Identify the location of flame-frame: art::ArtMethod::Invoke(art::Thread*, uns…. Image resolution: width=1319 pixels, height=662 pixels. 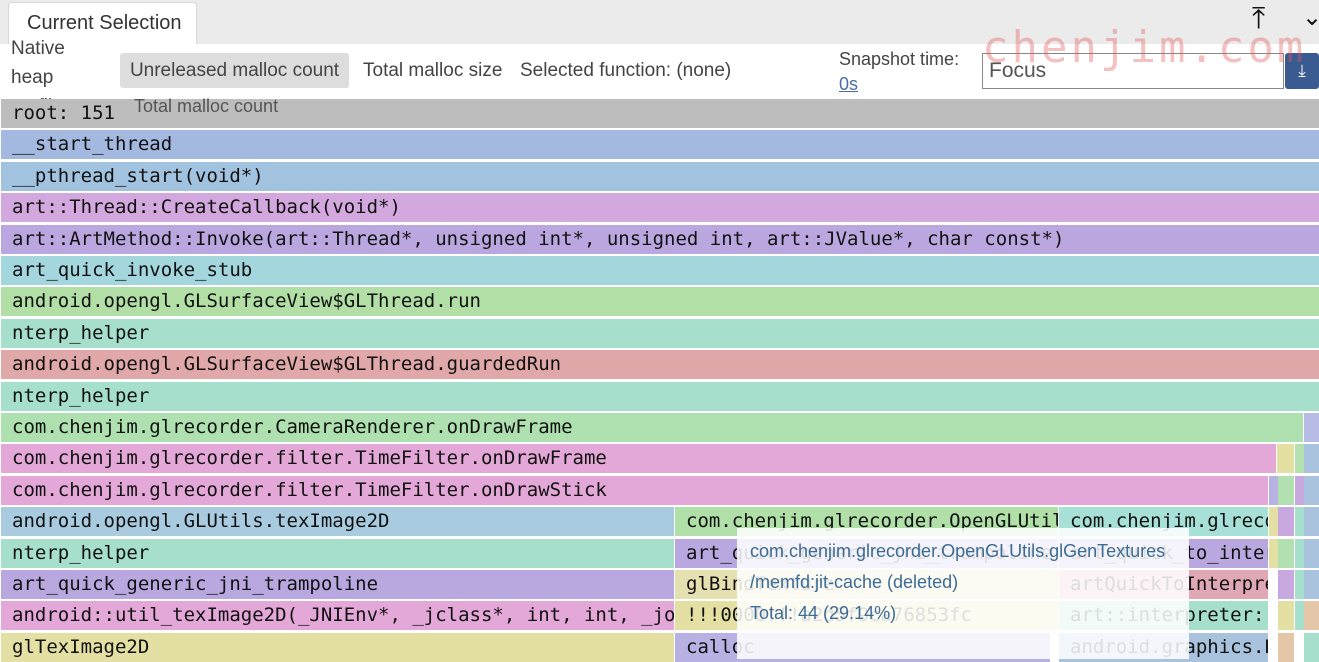
(660, 239).